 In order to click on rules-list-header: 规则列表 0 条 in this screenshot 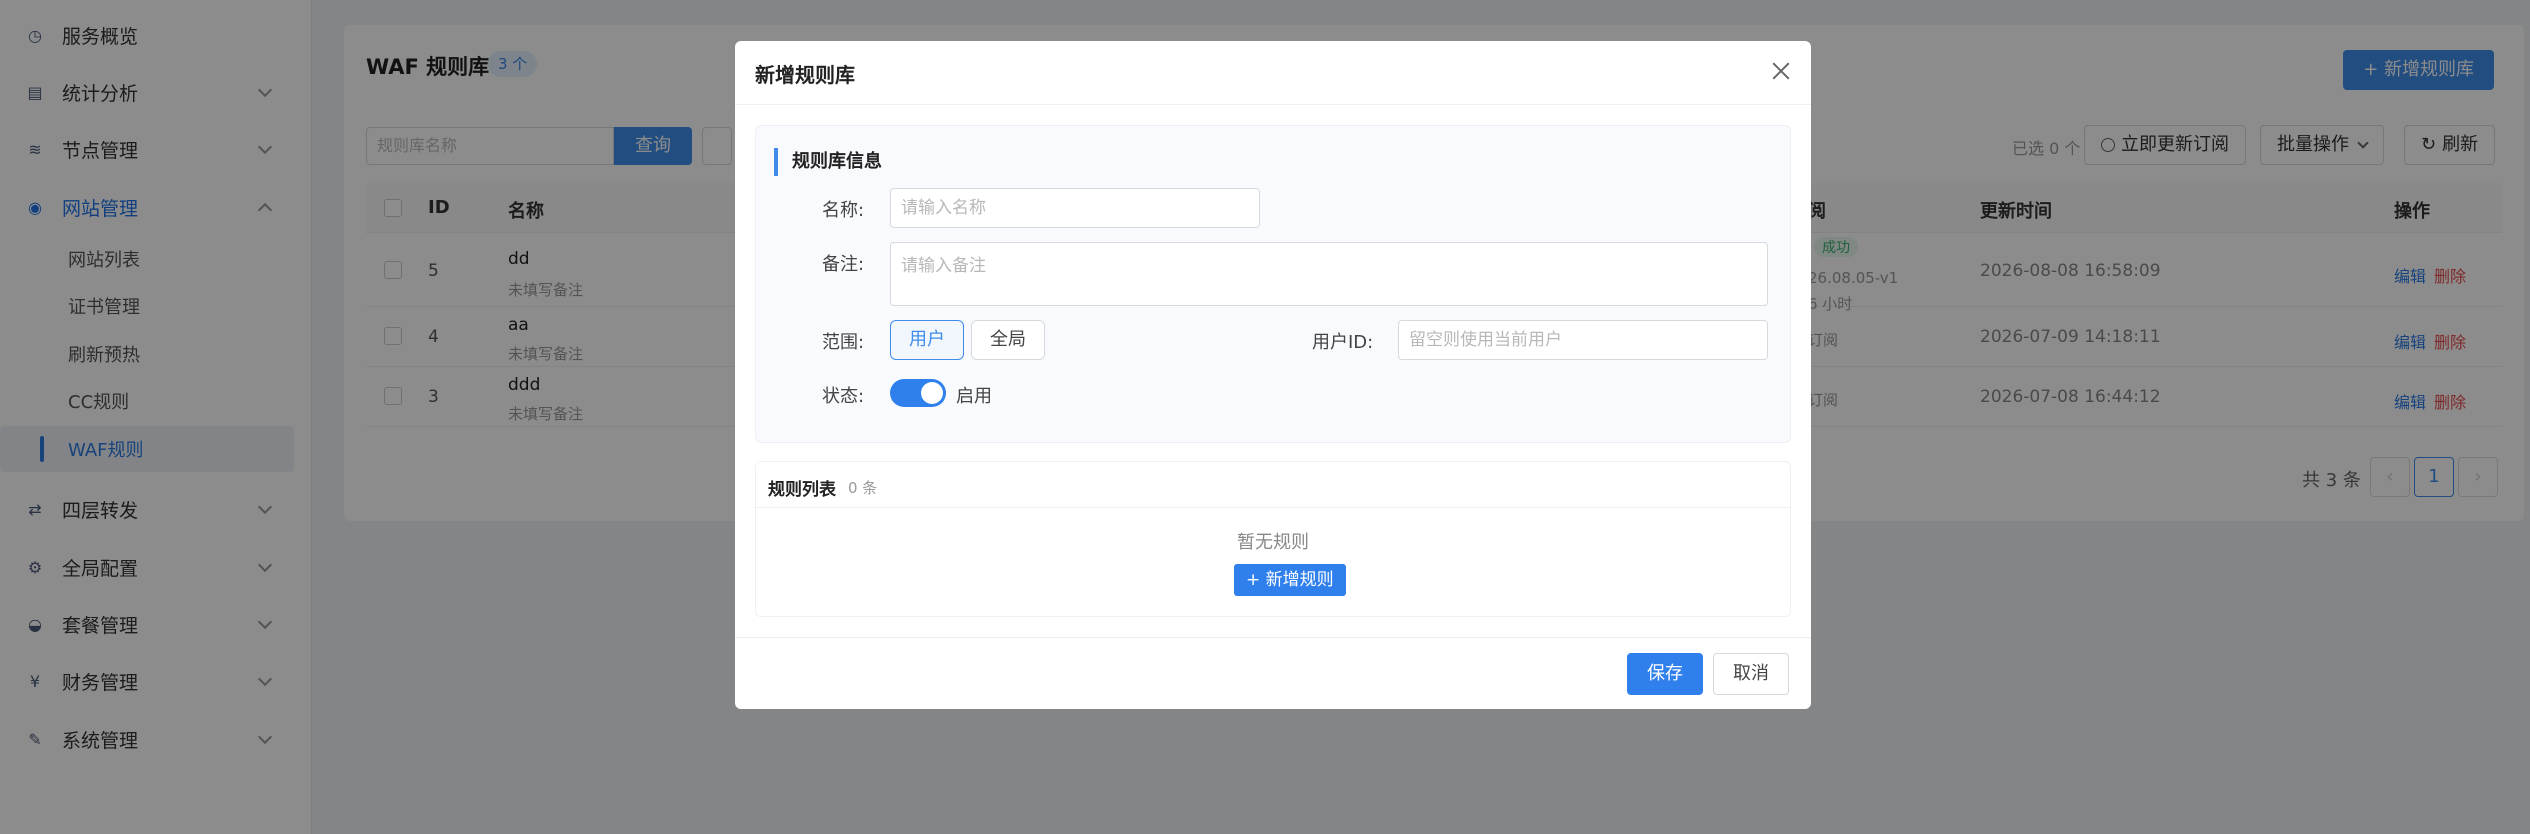, I will do `click(1273, 485)`.